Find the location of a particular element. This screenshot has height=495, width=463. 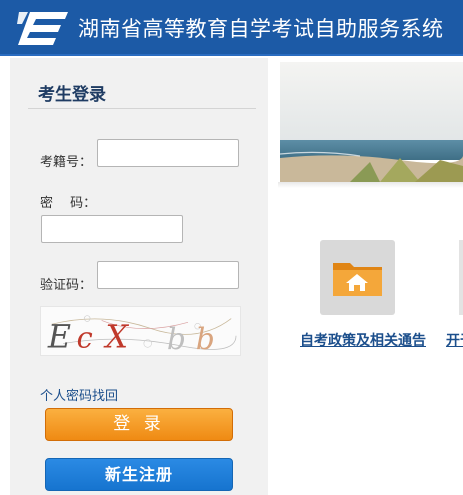

register-button: 新生注册 is located at coordinates (139, 474).